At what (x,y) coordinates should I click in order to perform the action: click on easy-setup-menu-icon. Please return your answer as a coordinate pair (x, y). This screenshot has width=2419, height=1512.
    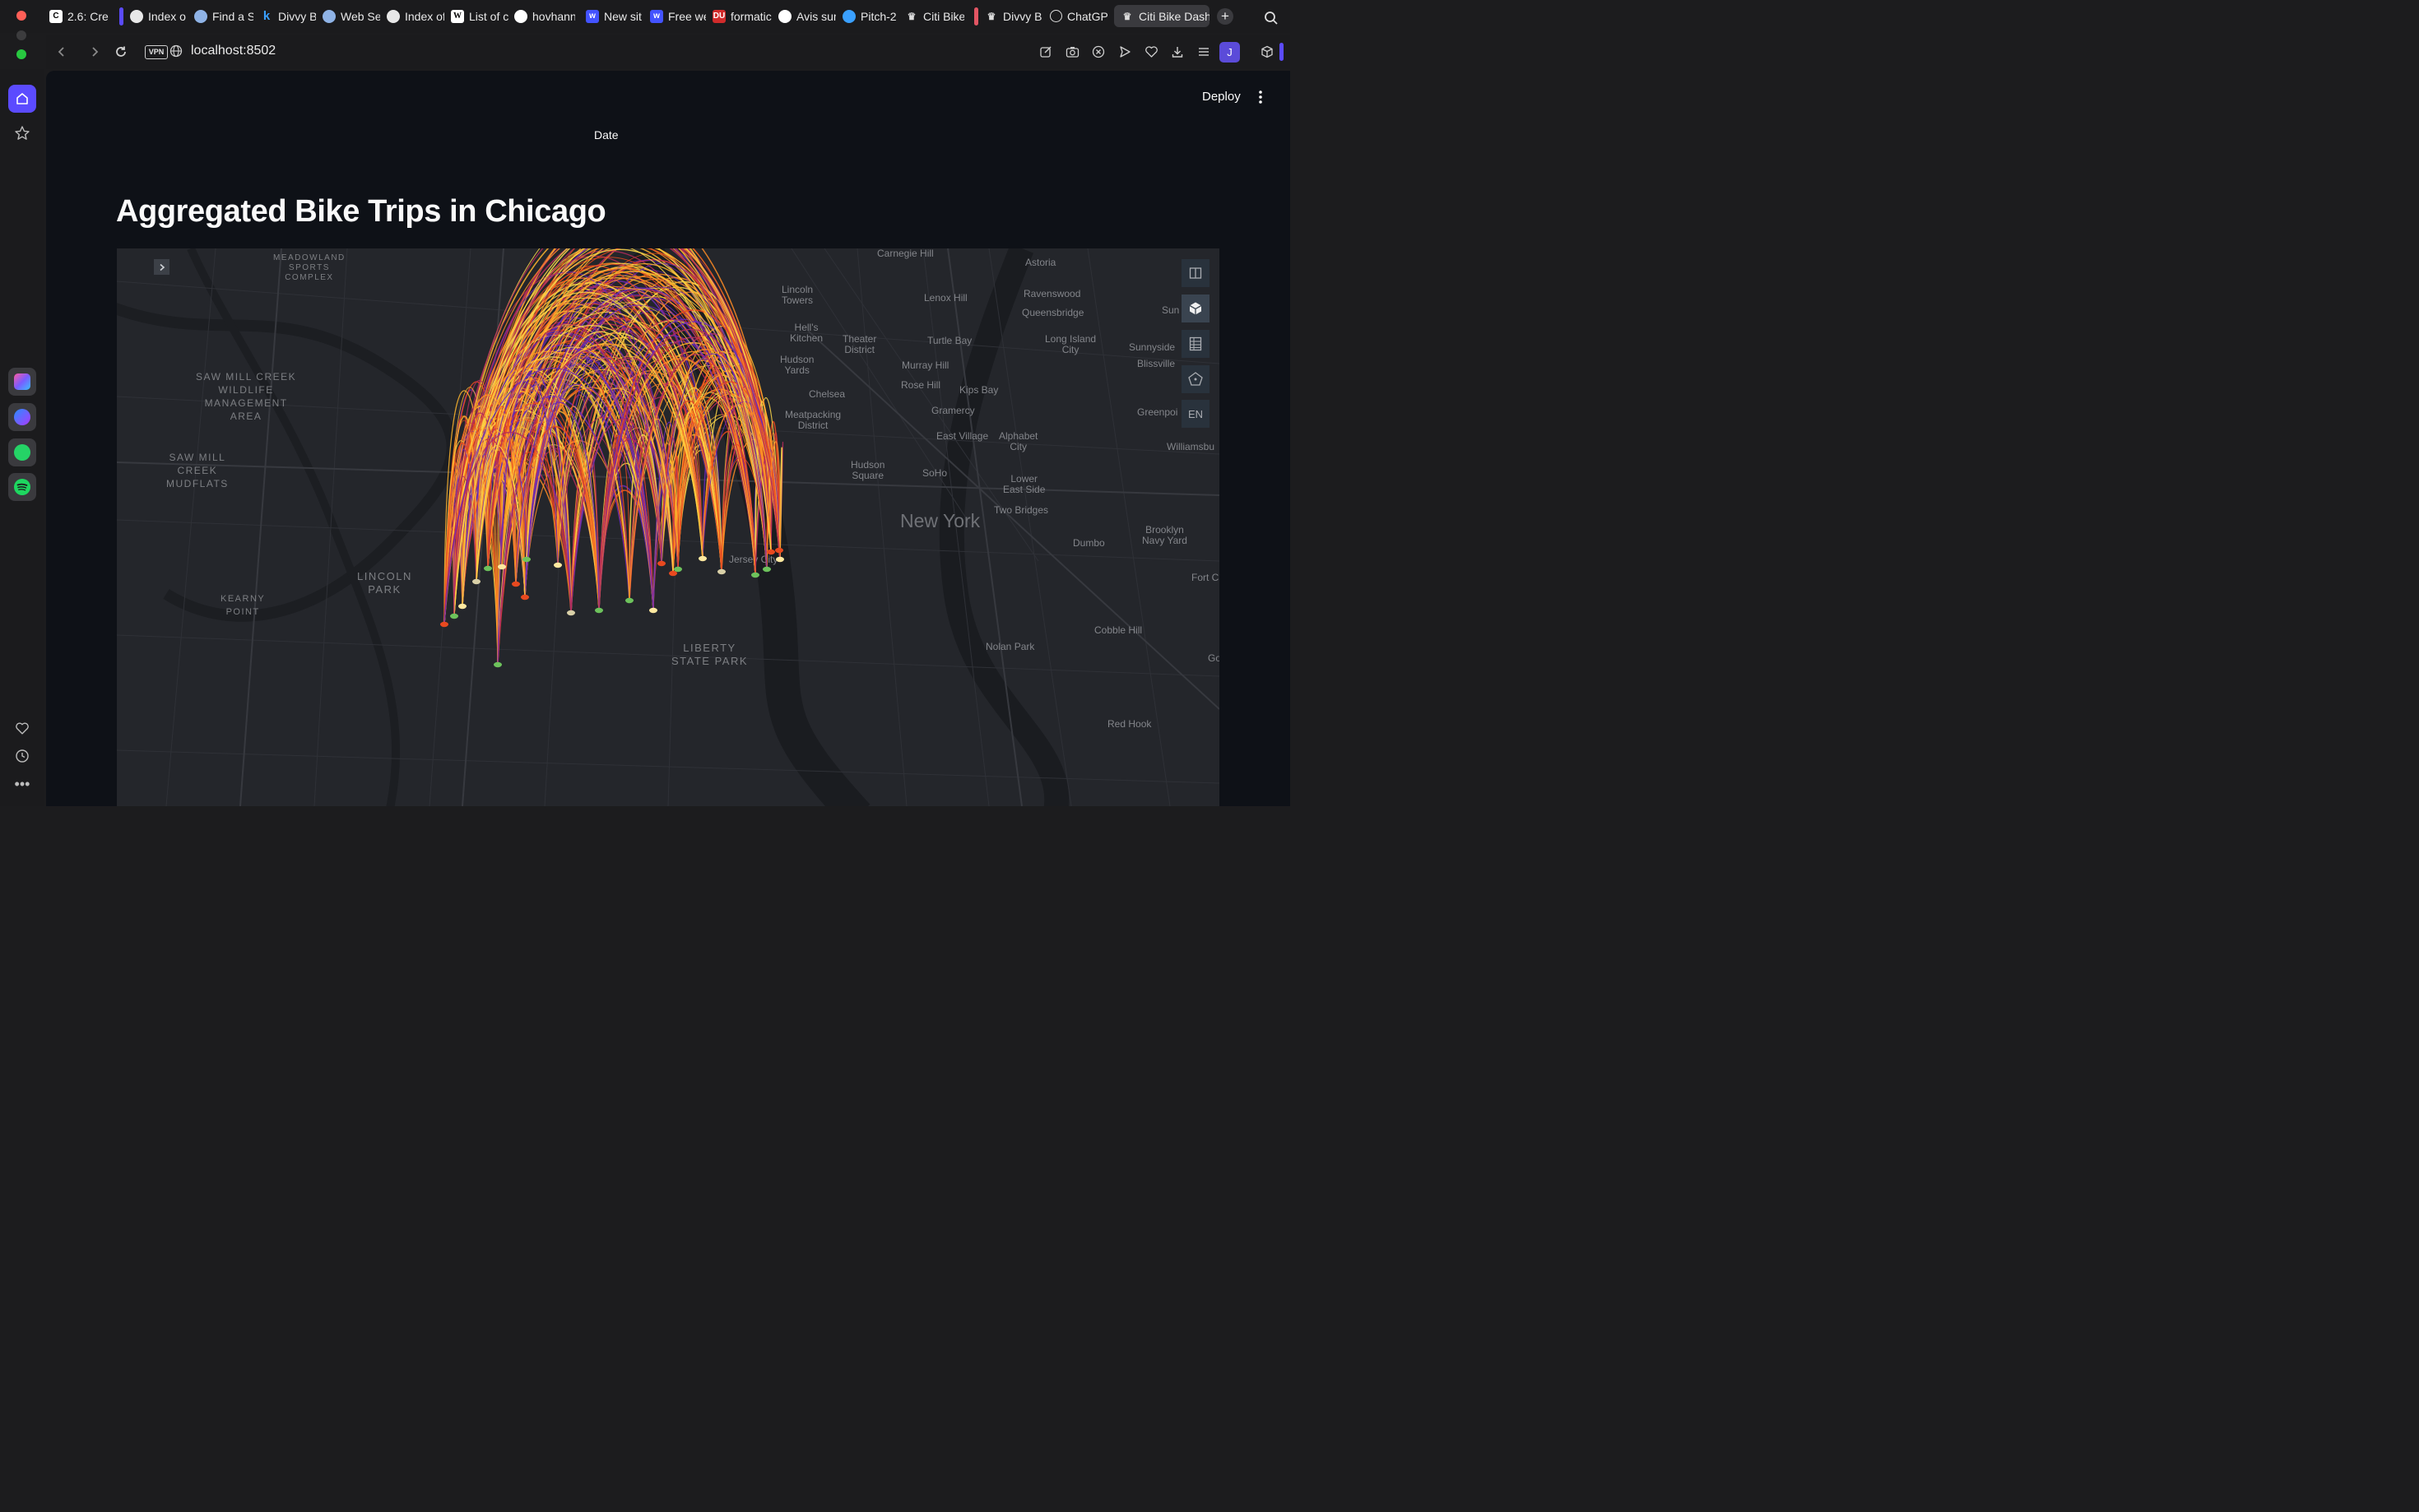
    Looking at the image, I should click on (1204, 52).